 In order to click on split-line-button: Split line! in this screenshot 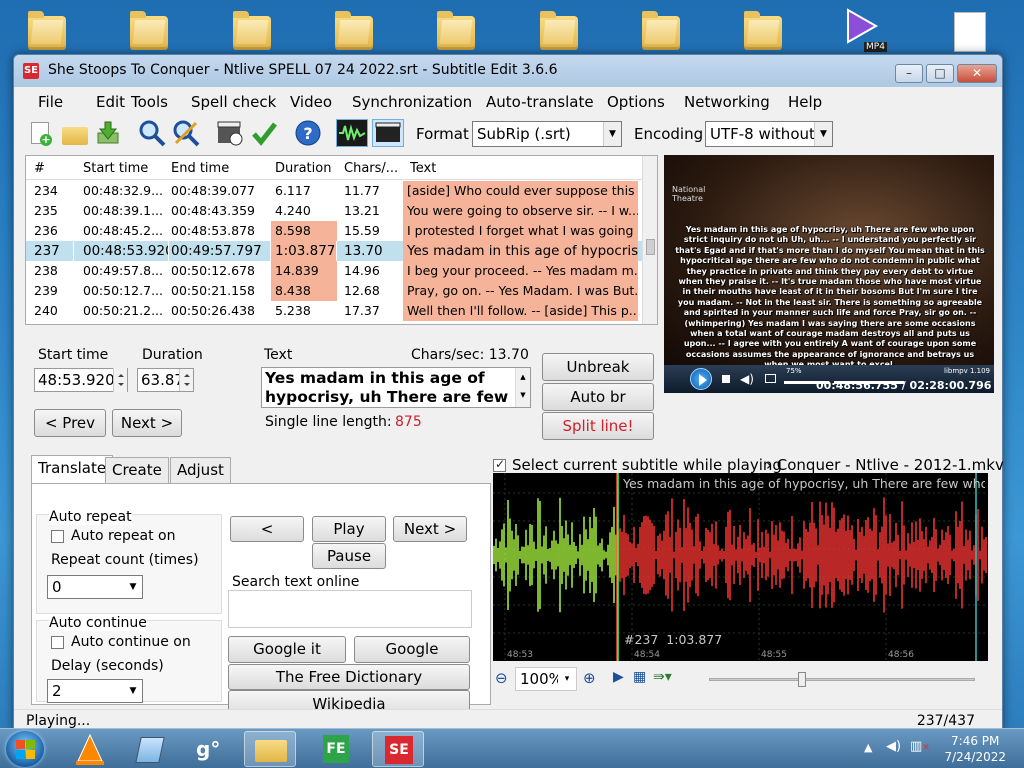, I will do `click(598, 426)`.